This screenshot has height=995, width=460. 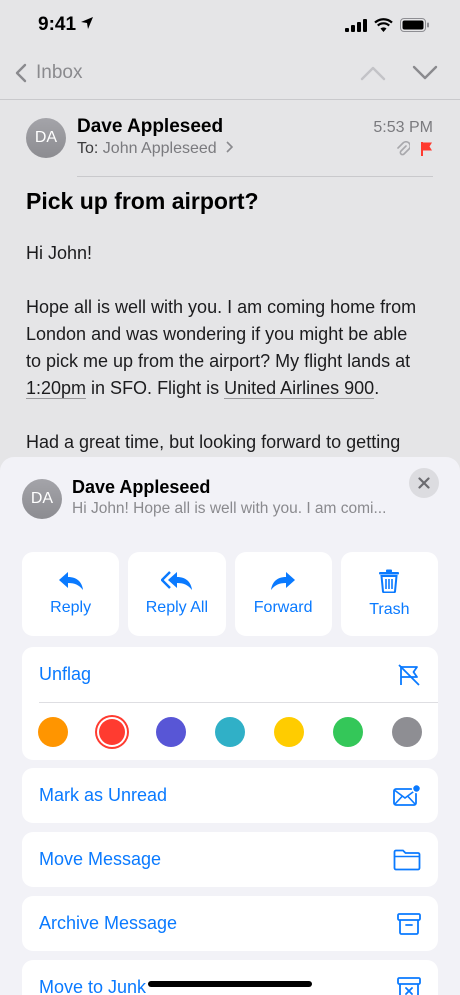 What do you see at coordinates (373, 73) in the screenshot?
I see `previous-message-icon` at bounding box center [373, 73].